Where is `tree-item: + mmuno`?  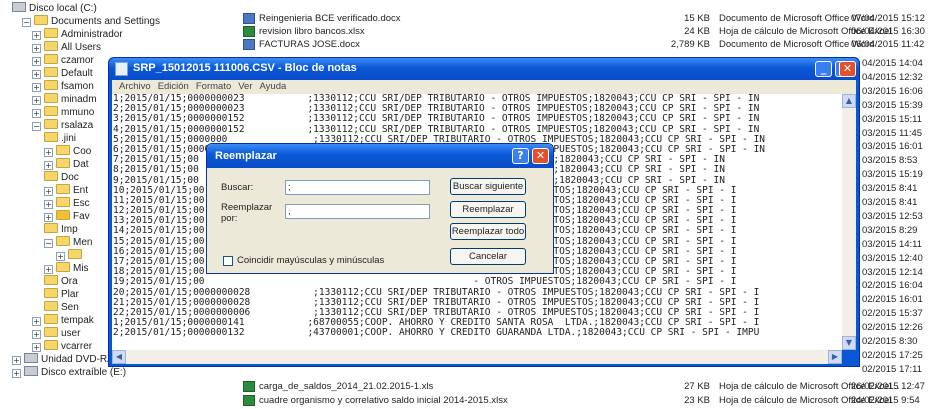 tree-item: + mmuno is located at coordinates (63, 112).